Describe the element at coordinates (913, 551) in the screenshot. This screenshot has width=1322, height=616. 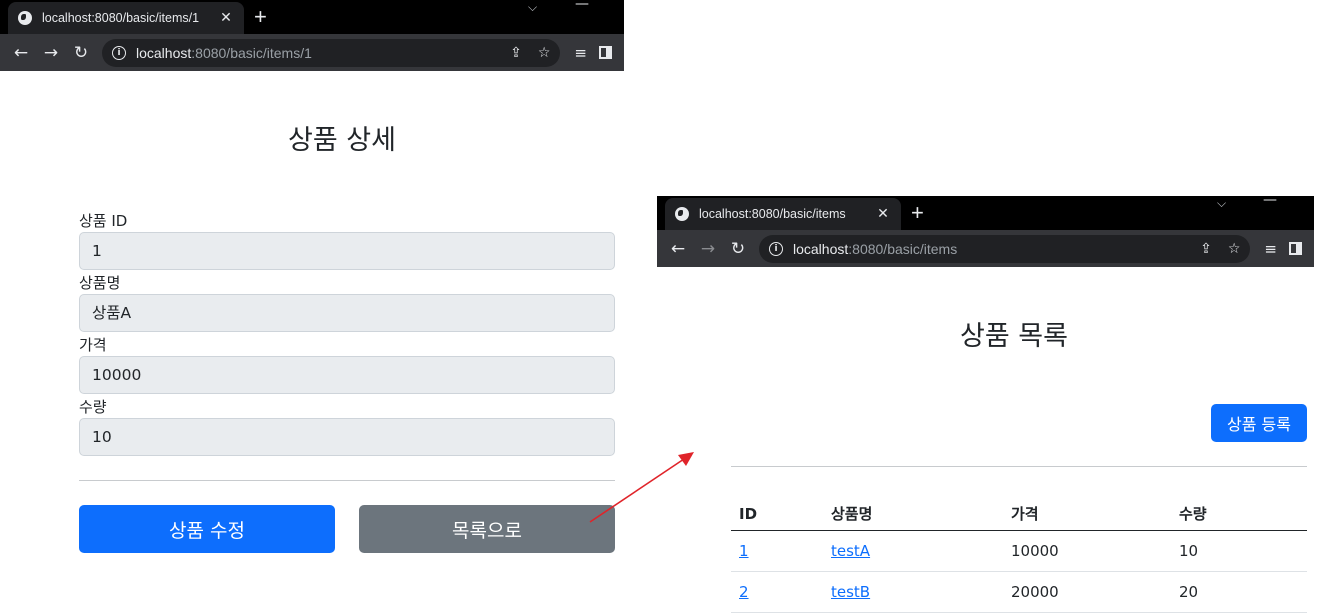
I see `cell-name: testA` at that location.